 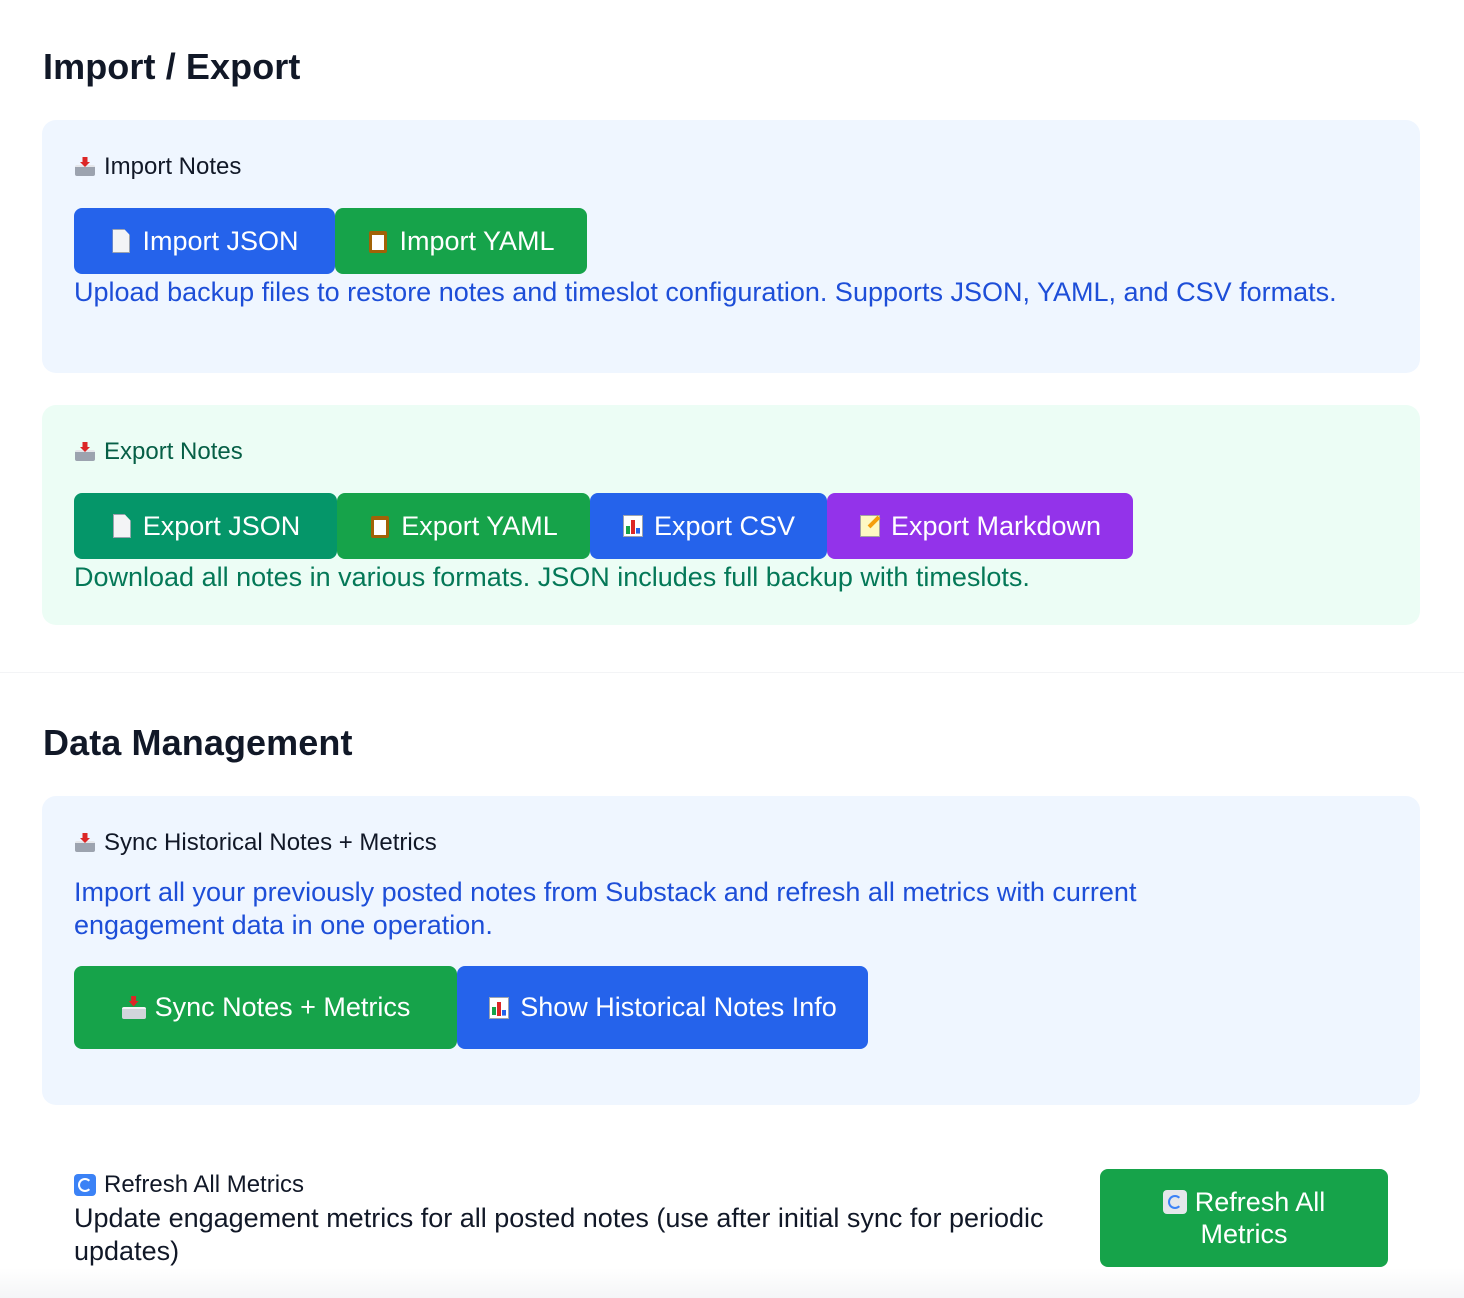 What do you see at coordinates (220, 240) in the screenshot?
I see `import-json-label: Import JSON` at bounding box center [220, 240].